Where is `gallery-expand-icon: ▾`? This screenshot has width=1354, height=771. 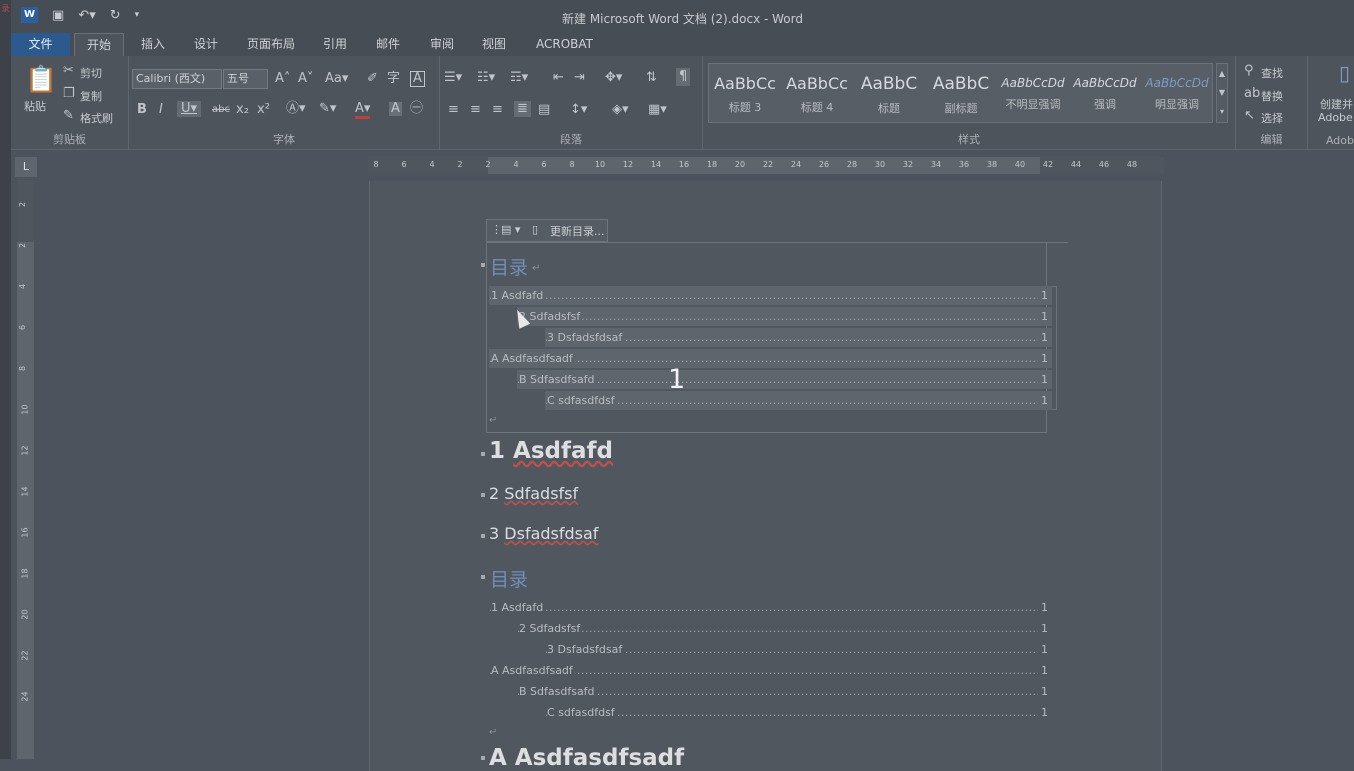 gallery-expand-icon: ▾ is located at coordinates (1222, 111).